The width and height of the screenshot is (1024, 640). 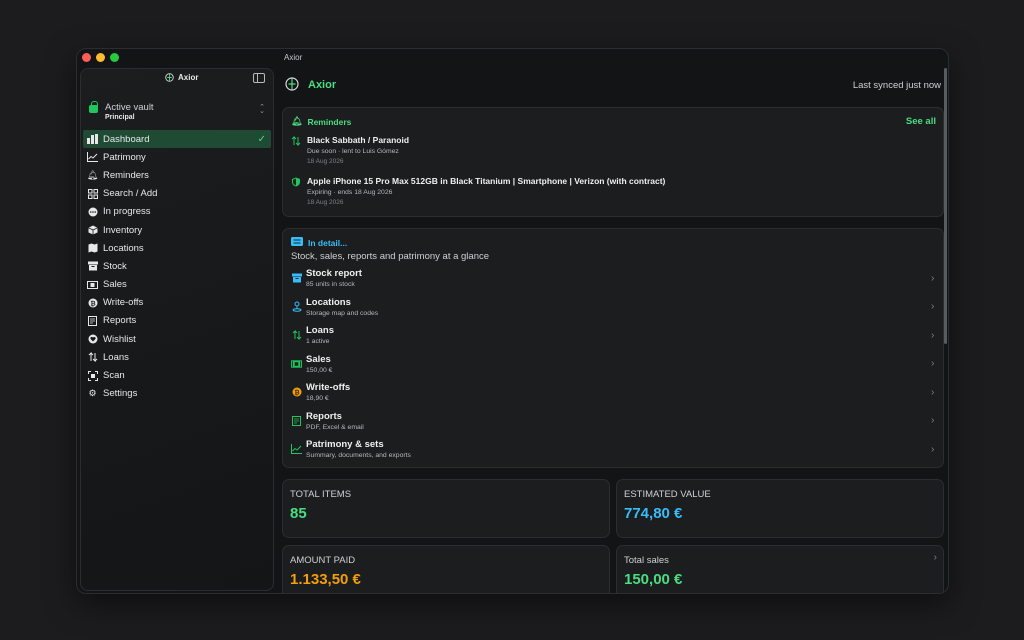 What do you see at coordinates (177, 230) in the screenshot?
I see `sidebar-item-inventory: Inventory` at bounding box center [177, 230].